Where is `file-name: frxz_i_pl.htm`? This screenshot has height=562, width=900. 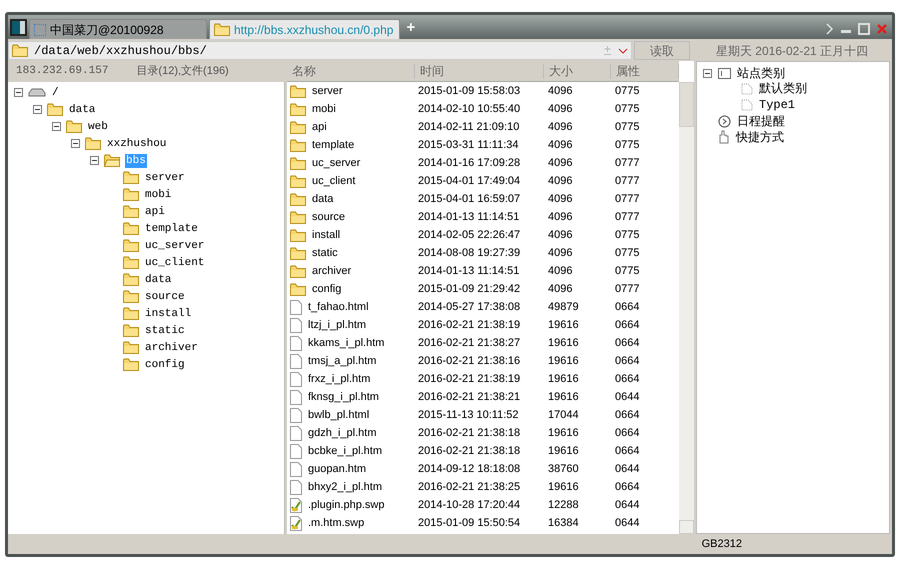
file-name: frxz_i_pl.htm is located at coordinates (339, 379).